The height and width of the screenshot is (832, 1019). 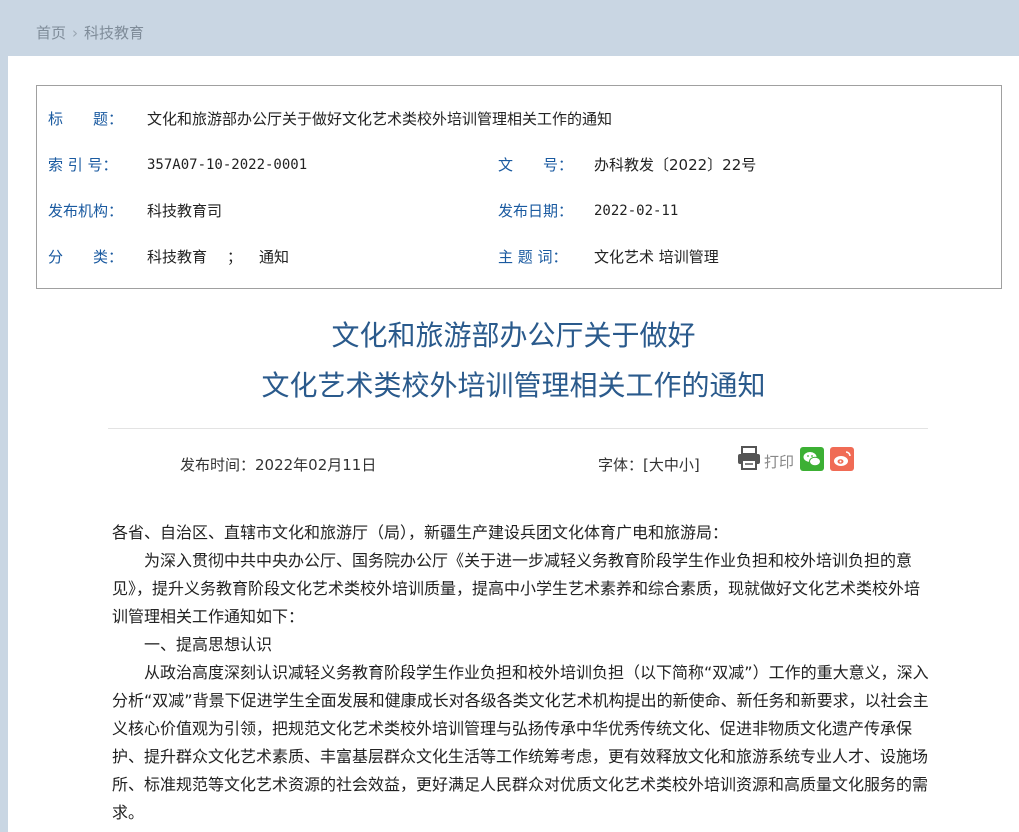 What do you see at coordinates (513, 335) in the screenshot?
I see `article-title-line-1: 文化和旅游部办公厅关于做好` at bounding box center [513, 335].